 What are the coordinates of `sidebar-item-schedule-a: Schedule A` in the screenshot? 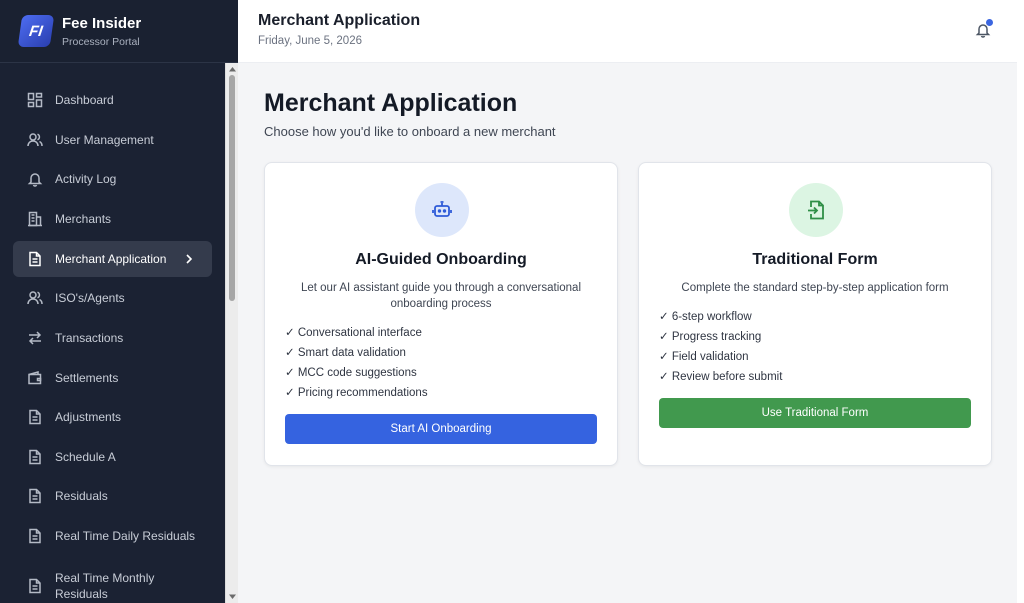 It's located at (112, 457).